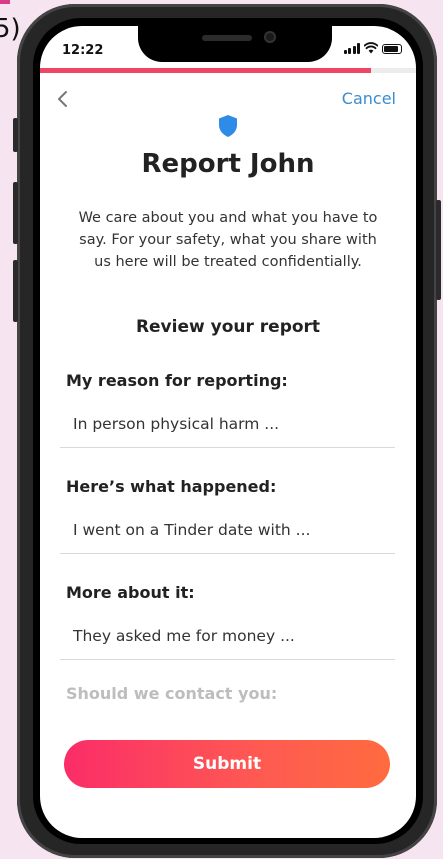 The width and height of the screenshot is (443, 859). I want to click on chevron-left-icon, so click(63, 99).